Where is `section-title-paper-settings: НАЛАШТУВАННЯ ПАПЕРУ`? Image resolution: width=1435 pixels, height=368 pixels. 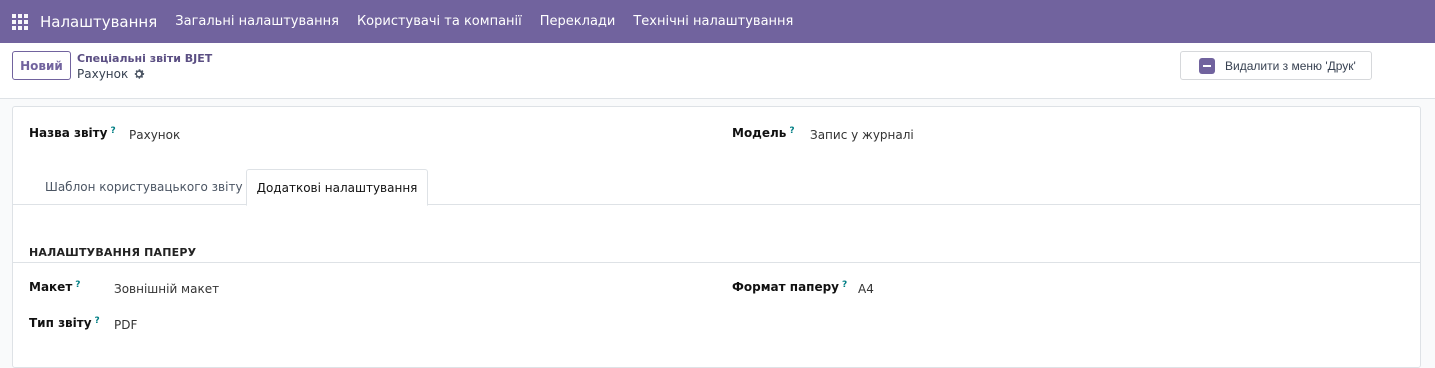 section-title-paper-settings: НАЛАШТУВАННЯ ПАПЕРУ is located at coordinates (113, 252).